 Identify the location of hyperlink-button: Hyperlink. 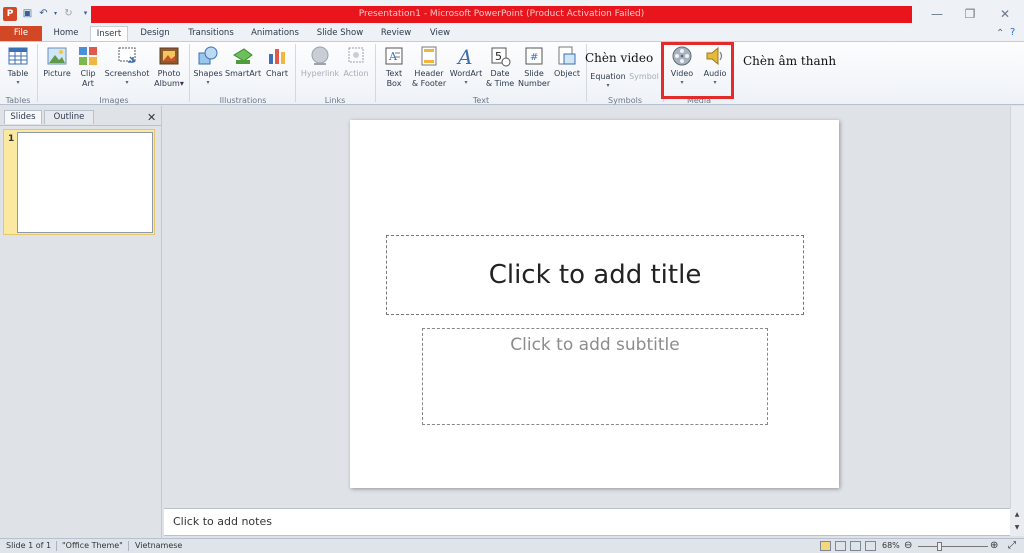
(320, 62).